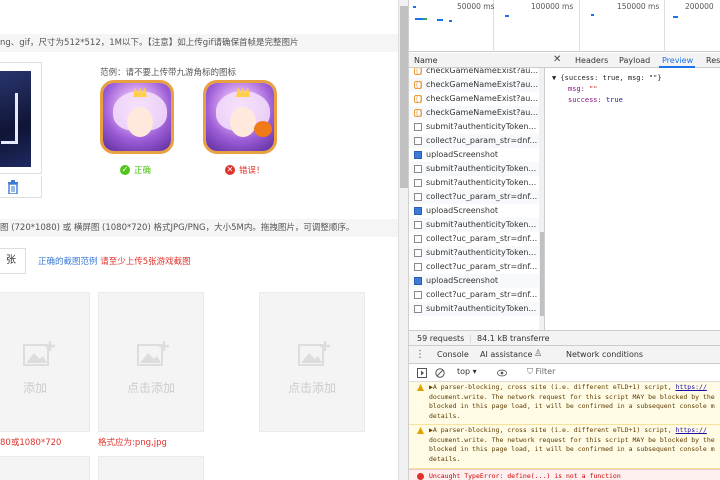  What do you see at coordinates (607, 78) in the screenshot?
I see `preview-summary: ▼ {success: true, msg: ""}` at bounding box center [607, 78].